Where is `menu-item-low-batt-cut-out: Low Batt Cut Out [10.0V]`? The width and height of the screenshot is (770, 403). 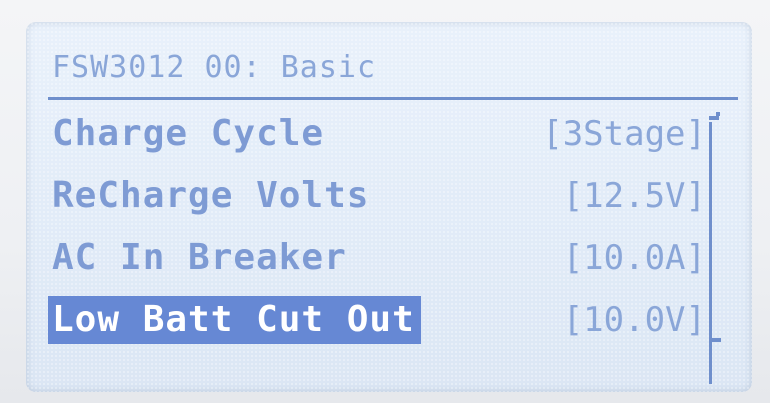 menu-item-low-batt-cut-out: Low Batt Cut Out [10.0V] is located at coordinates (389, 324).